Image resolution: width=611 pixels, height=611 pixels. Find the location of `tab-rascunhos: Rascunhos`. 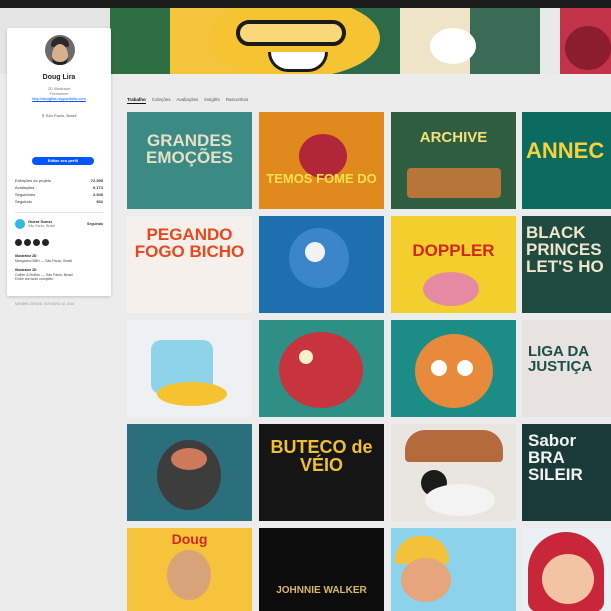

tab-rascunhos: Rascunhos is located at coordinates (237, 100).